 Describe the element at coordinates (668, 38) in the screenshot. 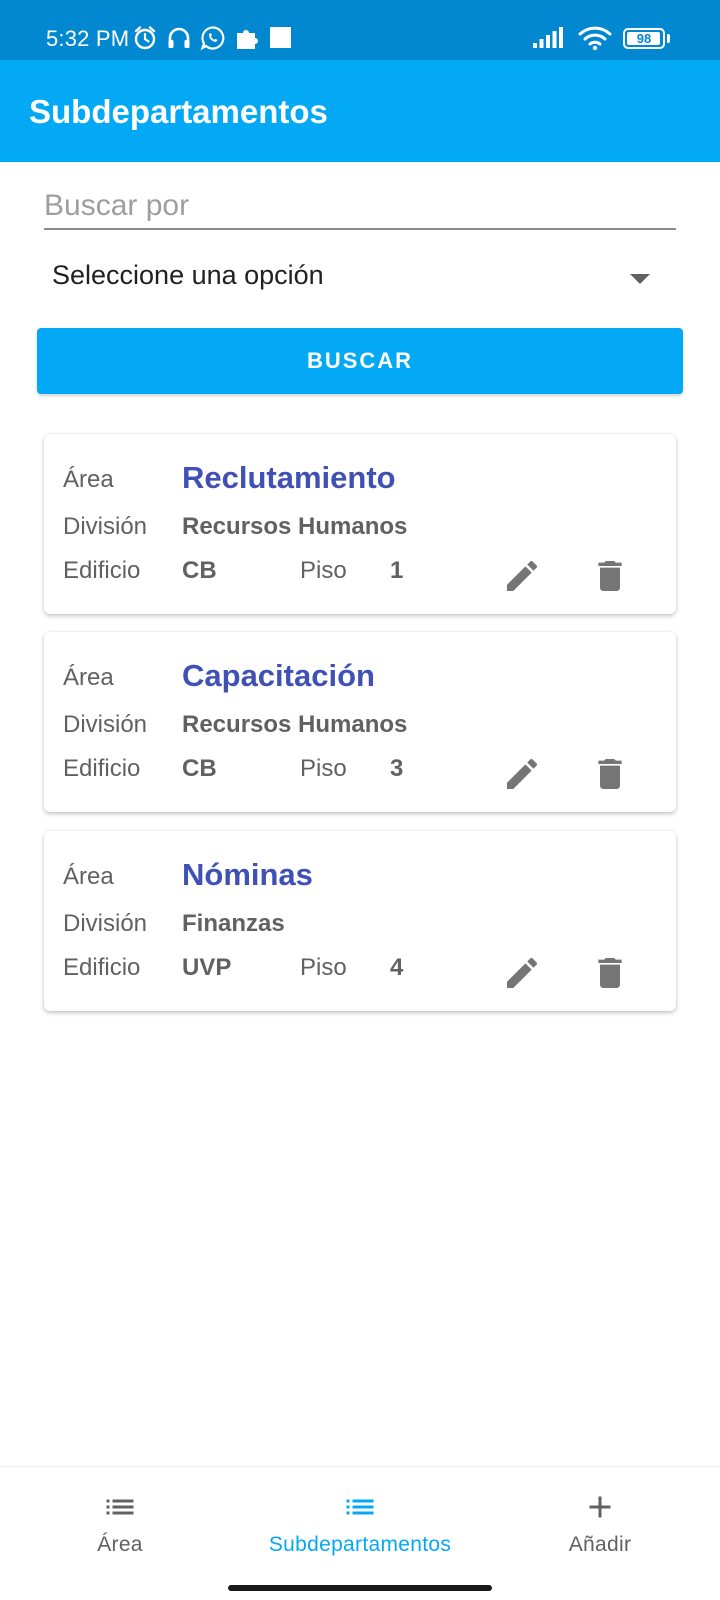

I see `battery-tip` at that location.